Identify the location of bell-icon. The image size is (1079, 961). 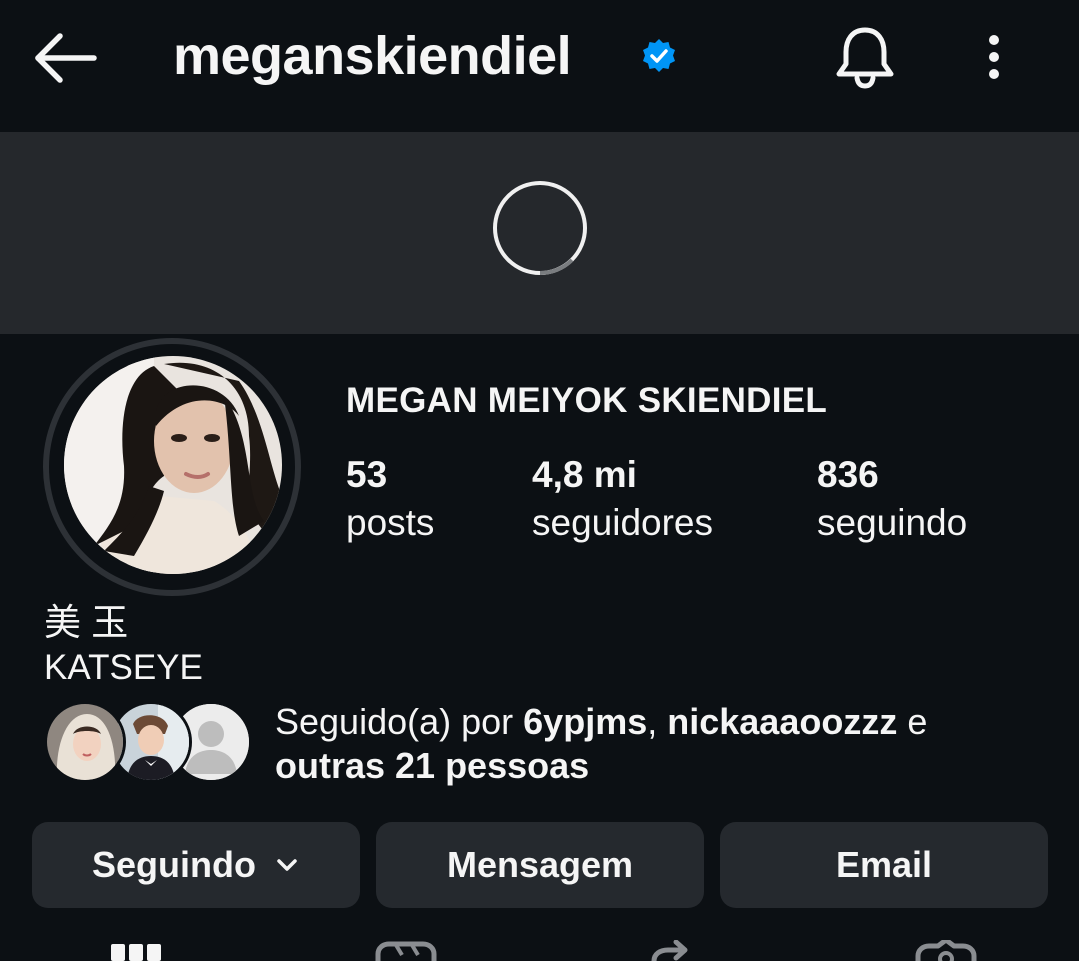
(865, 58).